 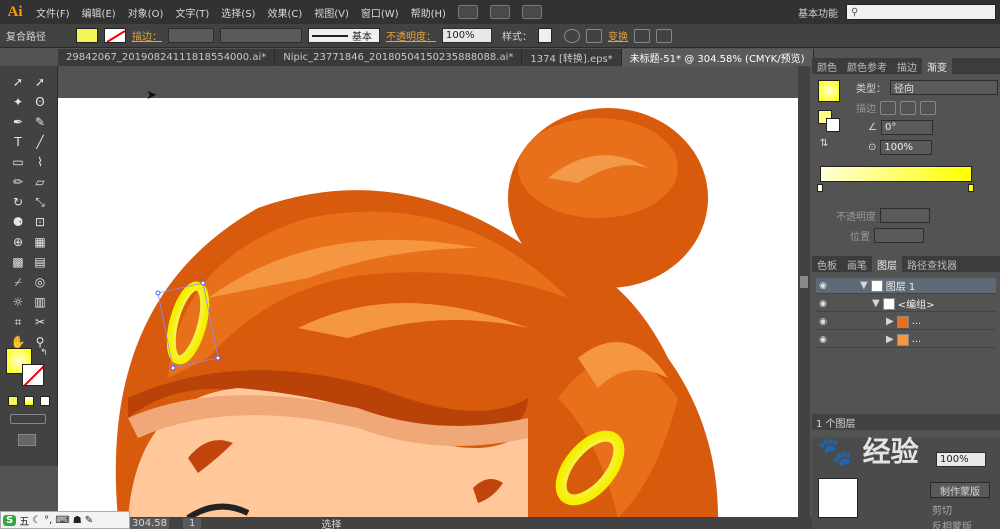 I want to click on tab-layers: 图层, so click(x=887, y=264).